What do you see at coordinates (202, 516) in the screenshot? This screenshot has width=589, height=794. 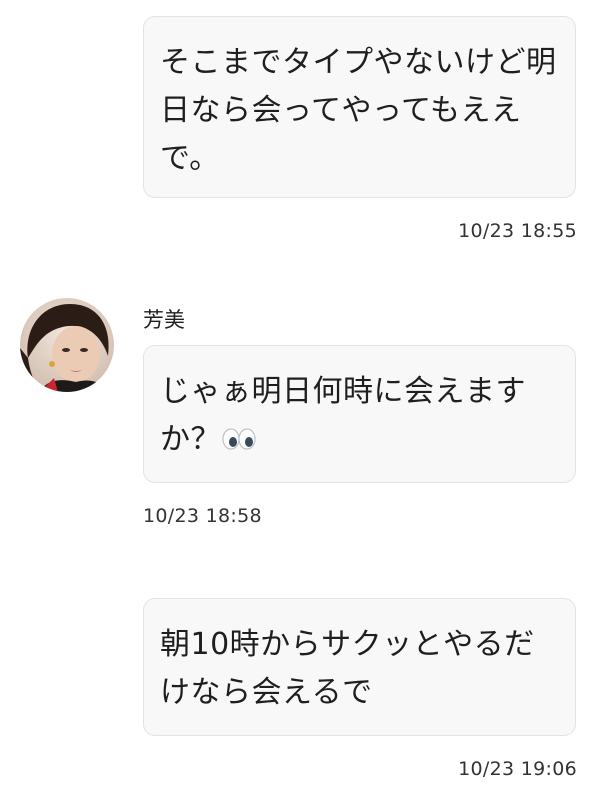 I see `message-timestamp: 10/23 18:58` at bounding box center [202, 516].